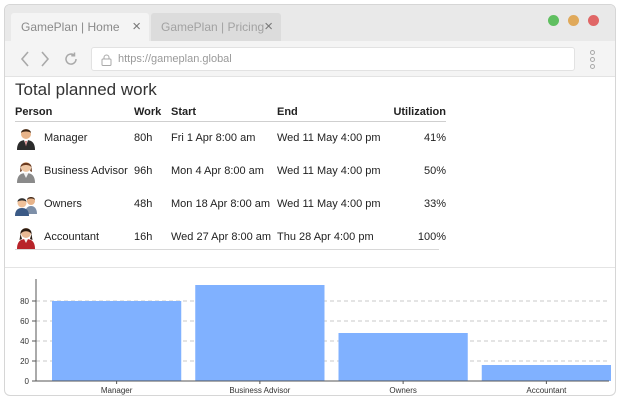  I want to click on tab-home-close-icon: ×, so click(136, 27).